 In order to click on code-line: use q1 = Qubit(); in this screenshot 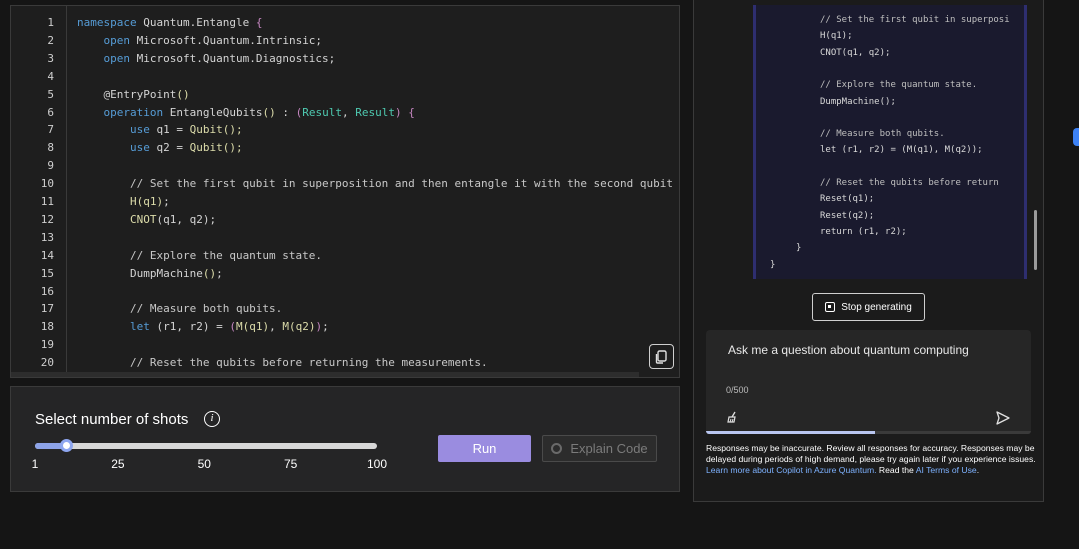, I will do `click(160, 129)`.